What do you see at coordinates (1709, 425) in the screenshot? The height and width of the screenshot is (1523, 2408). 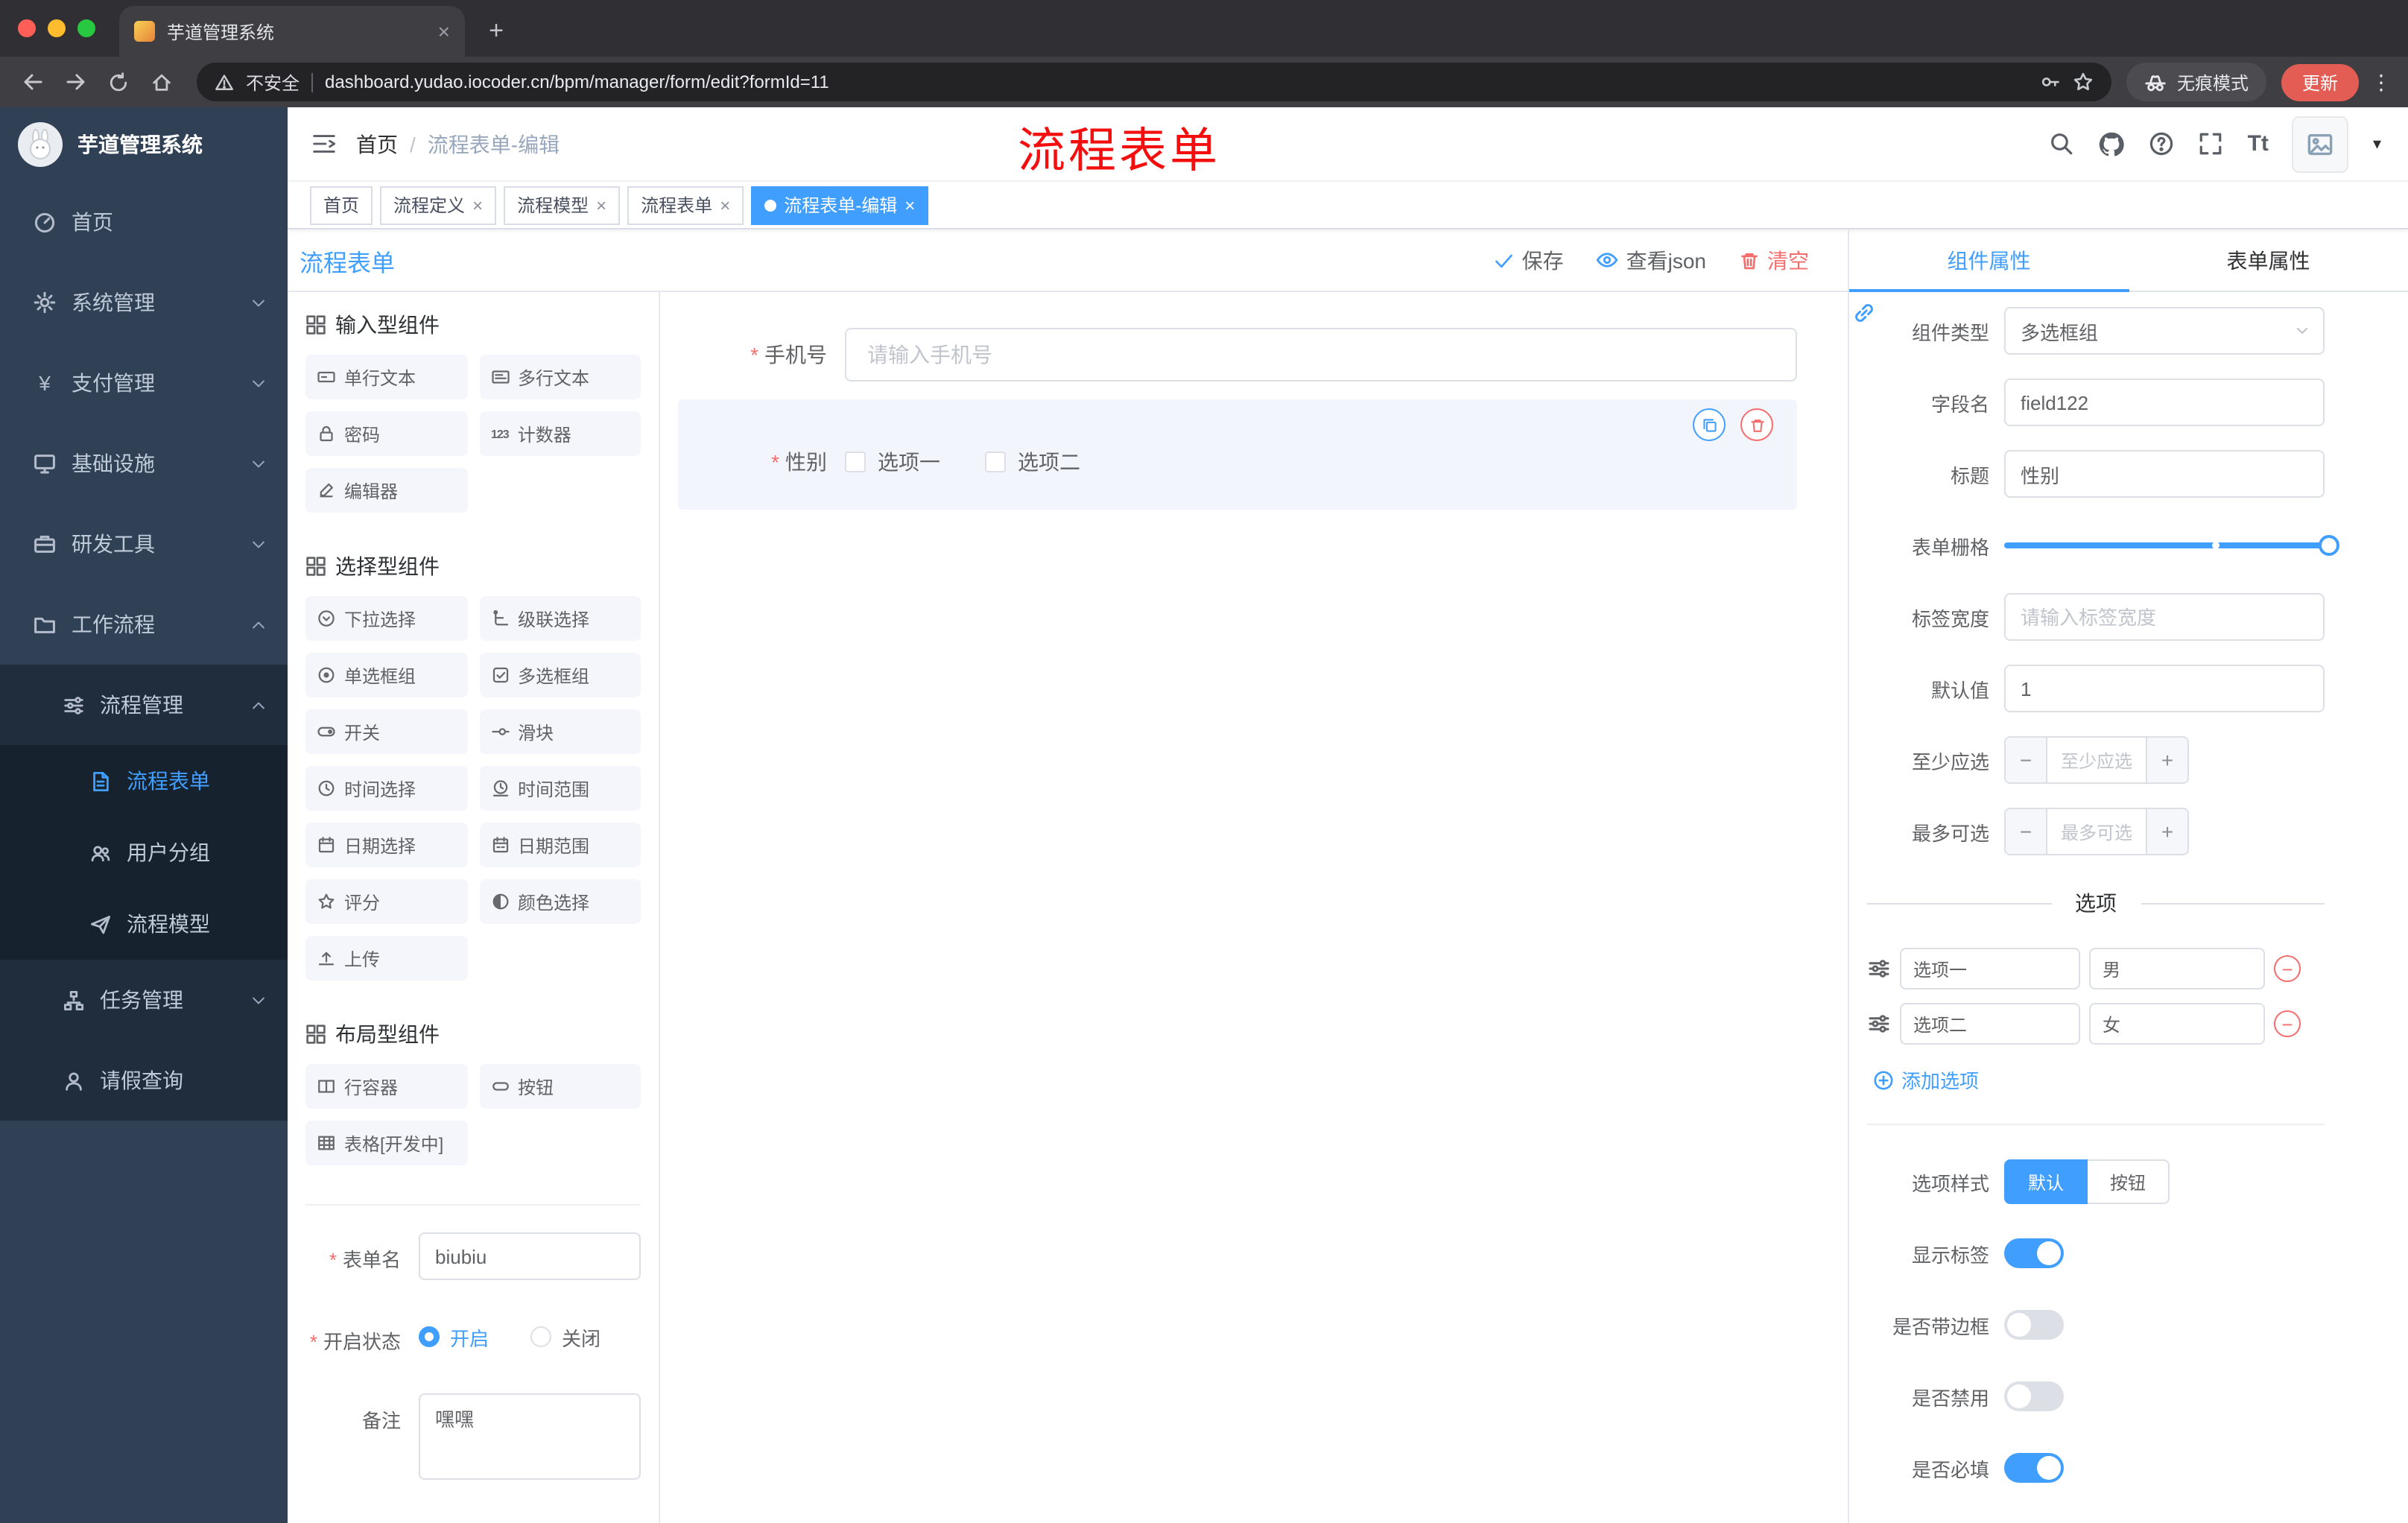 I see `copy-field-button` at bounding box center [1709, 425].